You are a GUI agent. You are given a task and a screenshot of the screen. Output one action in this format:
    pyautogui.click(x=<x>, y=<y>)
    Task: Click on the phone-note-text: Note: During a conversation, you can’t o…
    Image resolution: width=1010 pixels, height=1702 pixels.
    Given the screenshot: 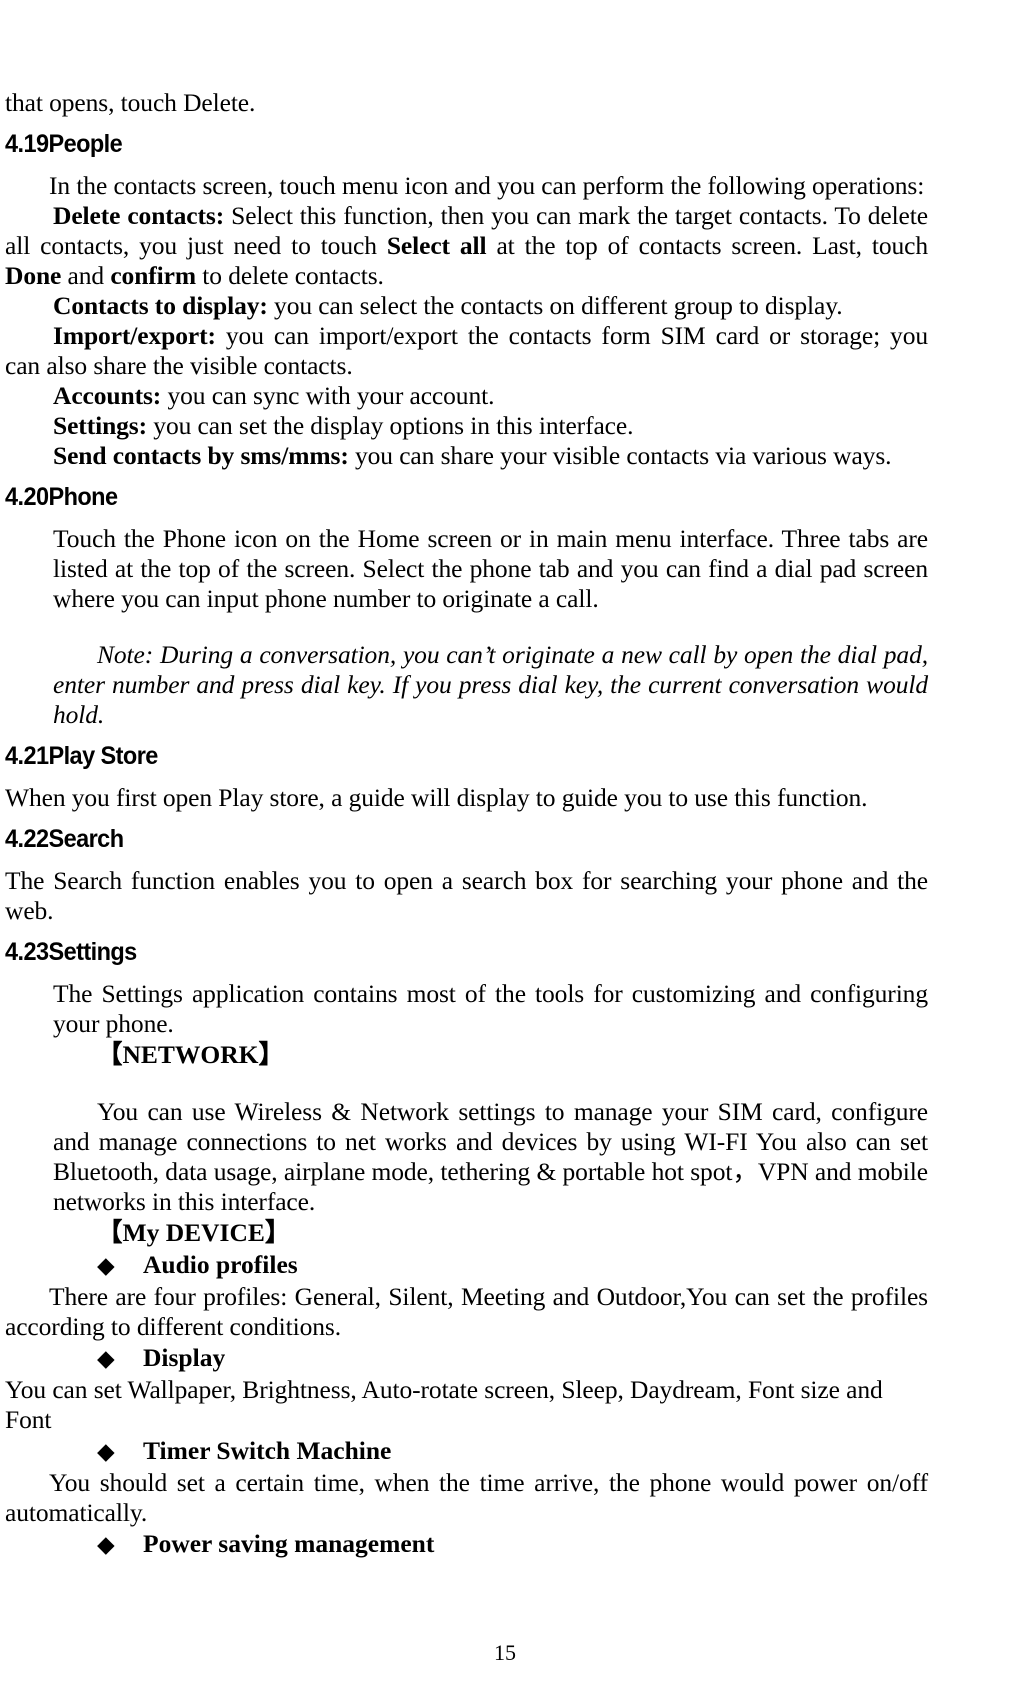 What is the action you would take?
    pyautogui.click(x=490, y=684)
    